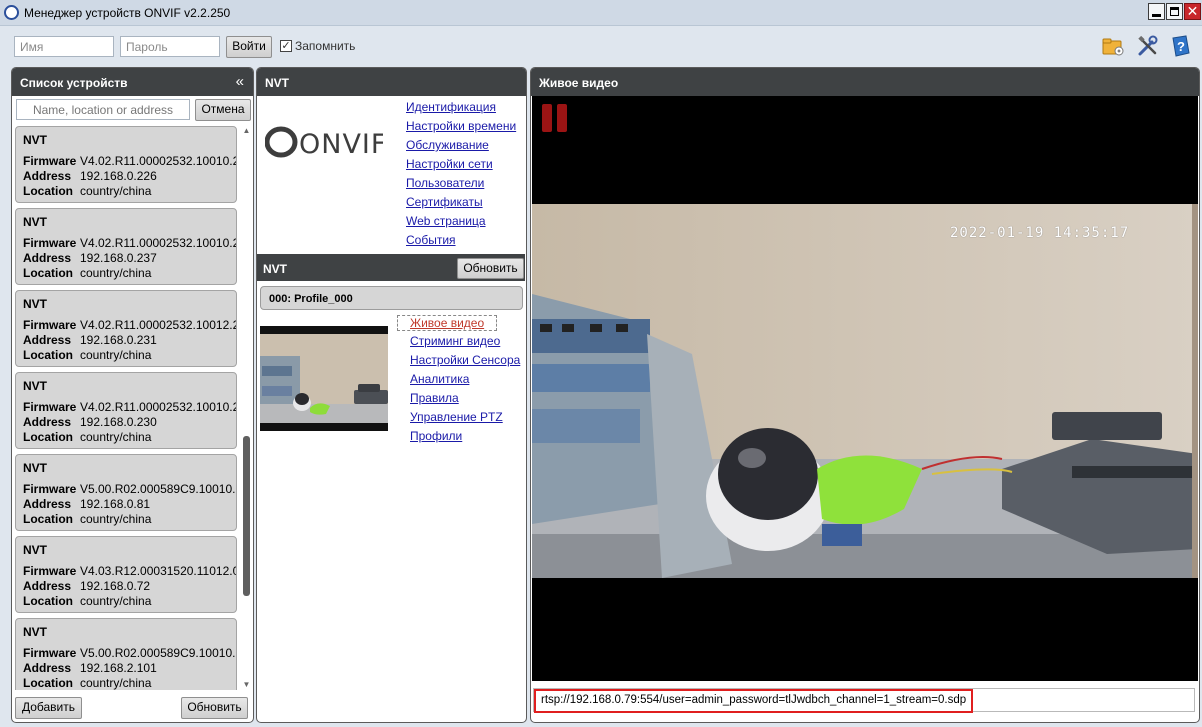 The image size is (1202, 727). I want to click on menu-time-settings: Настройки времени, so click(461, 126).